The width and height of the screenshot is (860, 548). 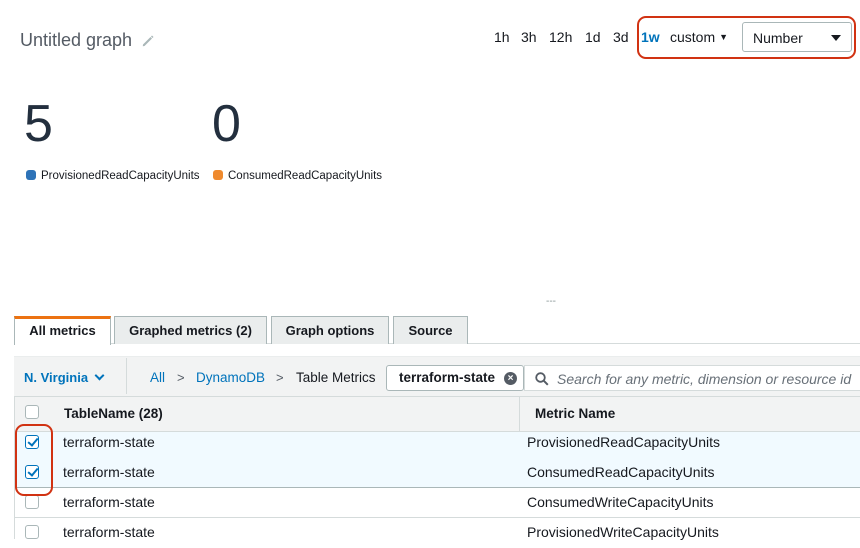 I want to click on legend-item-consumed-read: ConsumedReadCapacityUnits, so click(x=297, y=176).